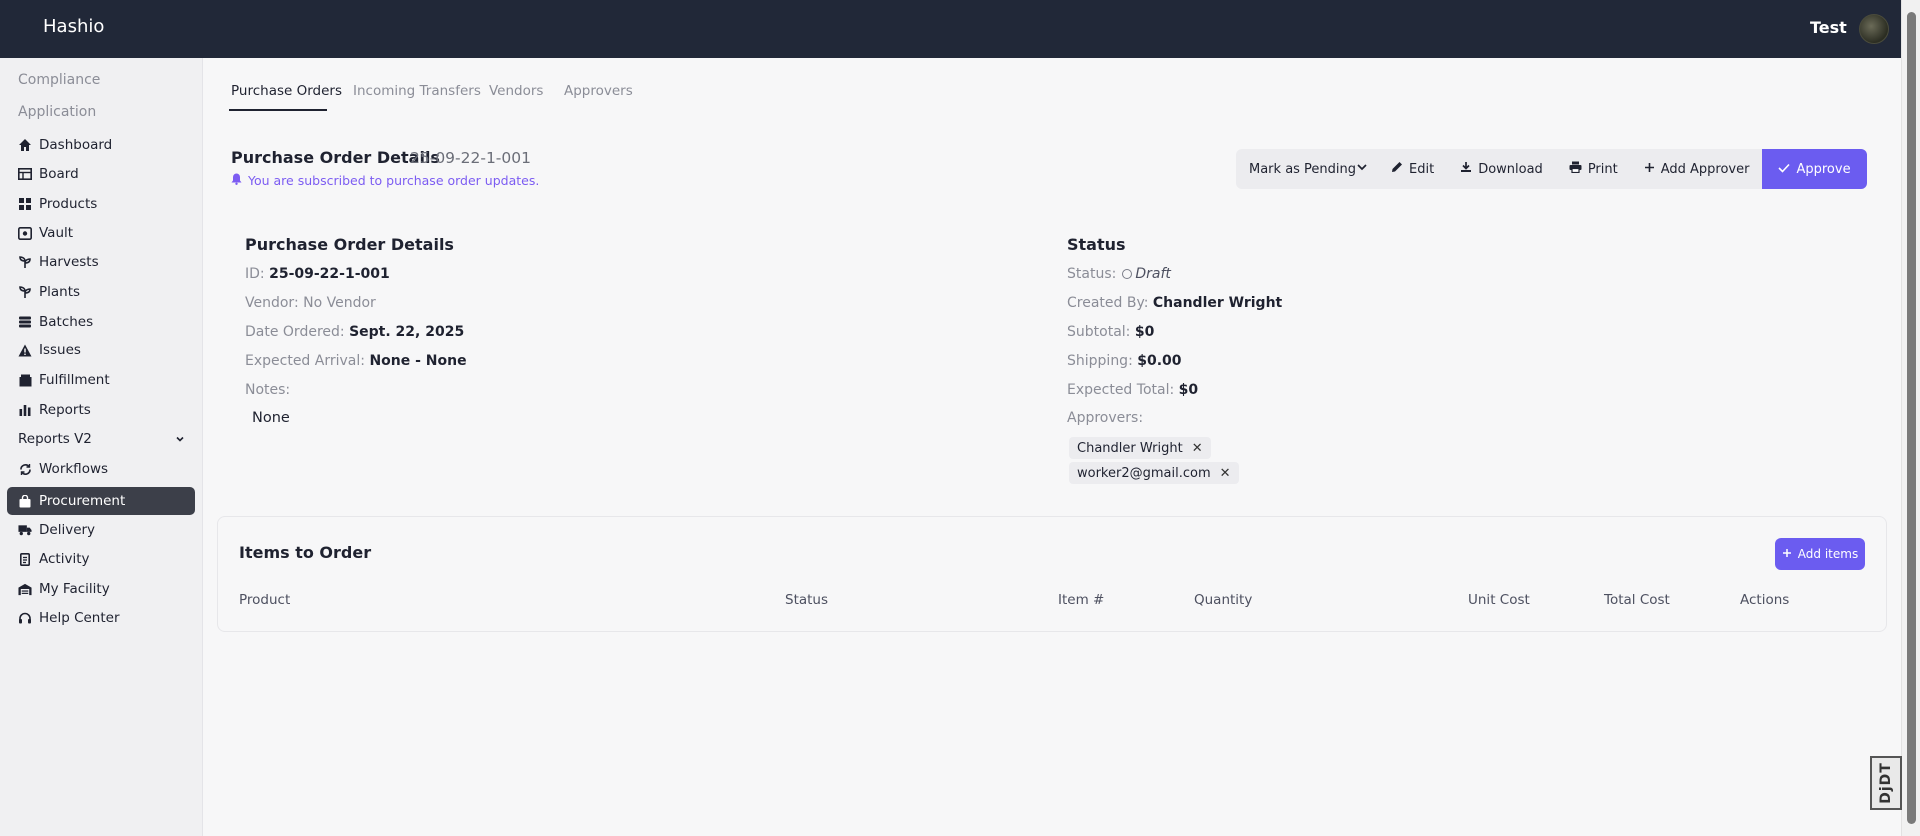 This screenshot has width=1920, height=836. Describe the element at coordinates (1092, 274) in the screenshot. I see `status-label: Status:` at that location.